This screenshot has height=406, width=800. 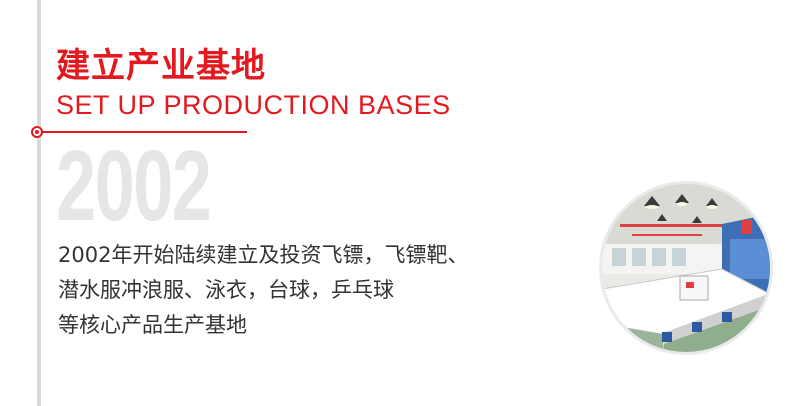 What do you see at coordinates (39, 203) in the screenshot?
I see `timeline-line` at bounding box center [39, 203].